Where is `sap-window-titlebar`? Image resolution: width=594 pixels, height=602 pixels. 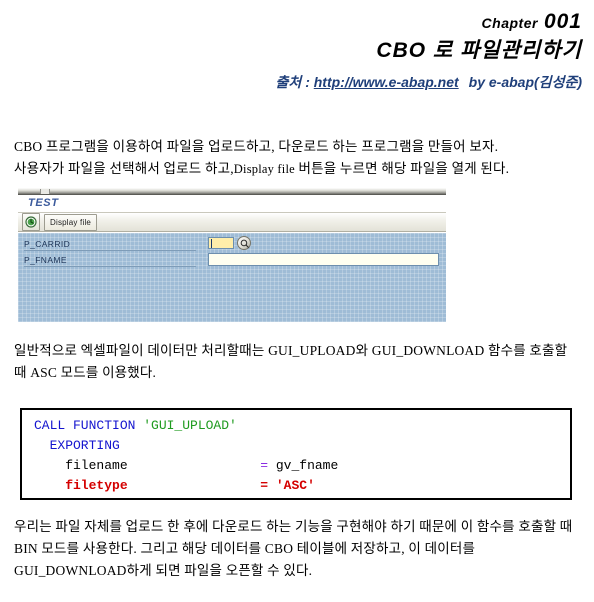 sap-window-titlebar is located at coordinates (232, 191).